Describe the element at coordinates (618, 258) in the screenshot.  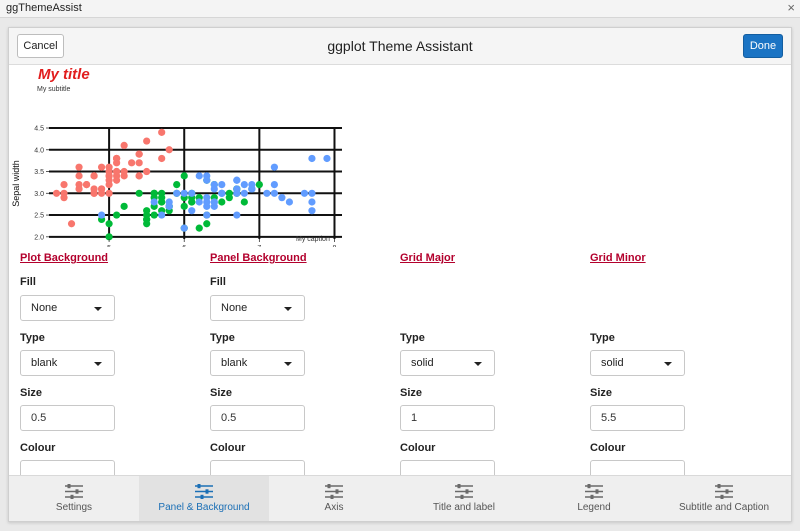
I see `section-heading-grid-minor: Grid Minor` at that location.